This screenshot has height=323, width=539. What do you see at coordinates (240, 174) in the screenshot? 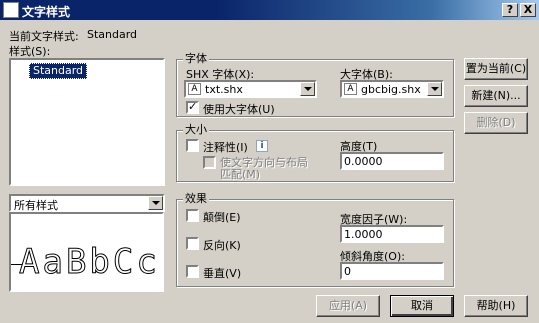
I see `orient-match-label-2: 匹配(M)` at bounding box center [240, 174].